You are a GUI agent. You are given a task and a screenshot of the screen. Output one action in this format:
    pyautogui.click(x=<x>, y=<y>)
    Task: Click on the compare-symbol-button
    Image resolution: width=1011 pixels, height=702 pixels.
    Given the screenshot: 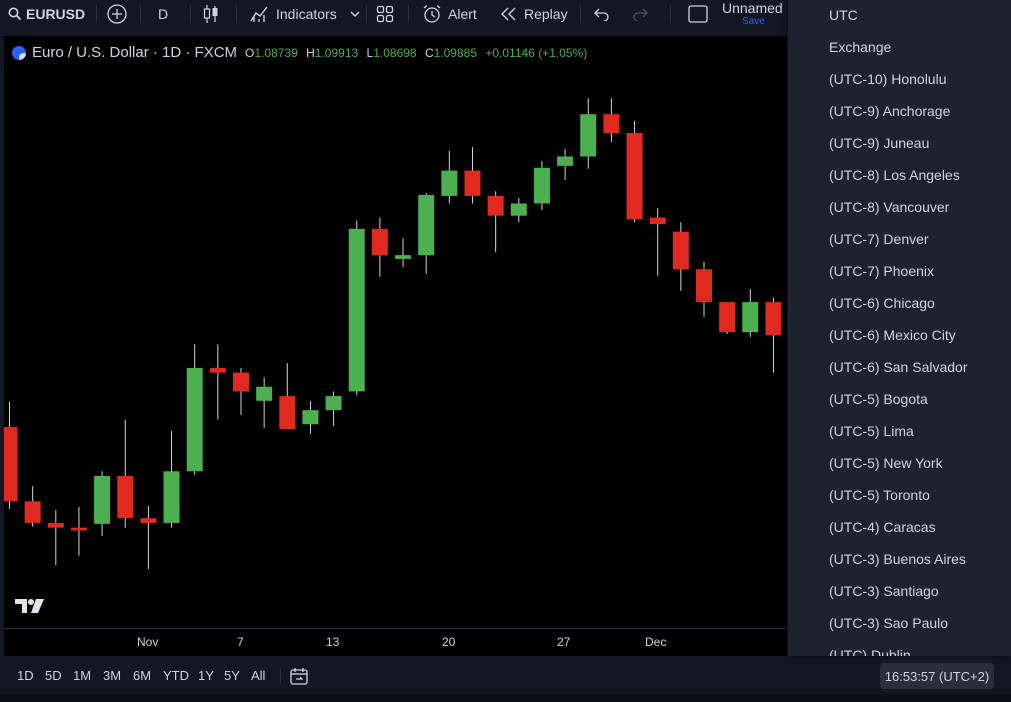 What is the action you would take?
    pyautogui.click(x=117, y=14)
    